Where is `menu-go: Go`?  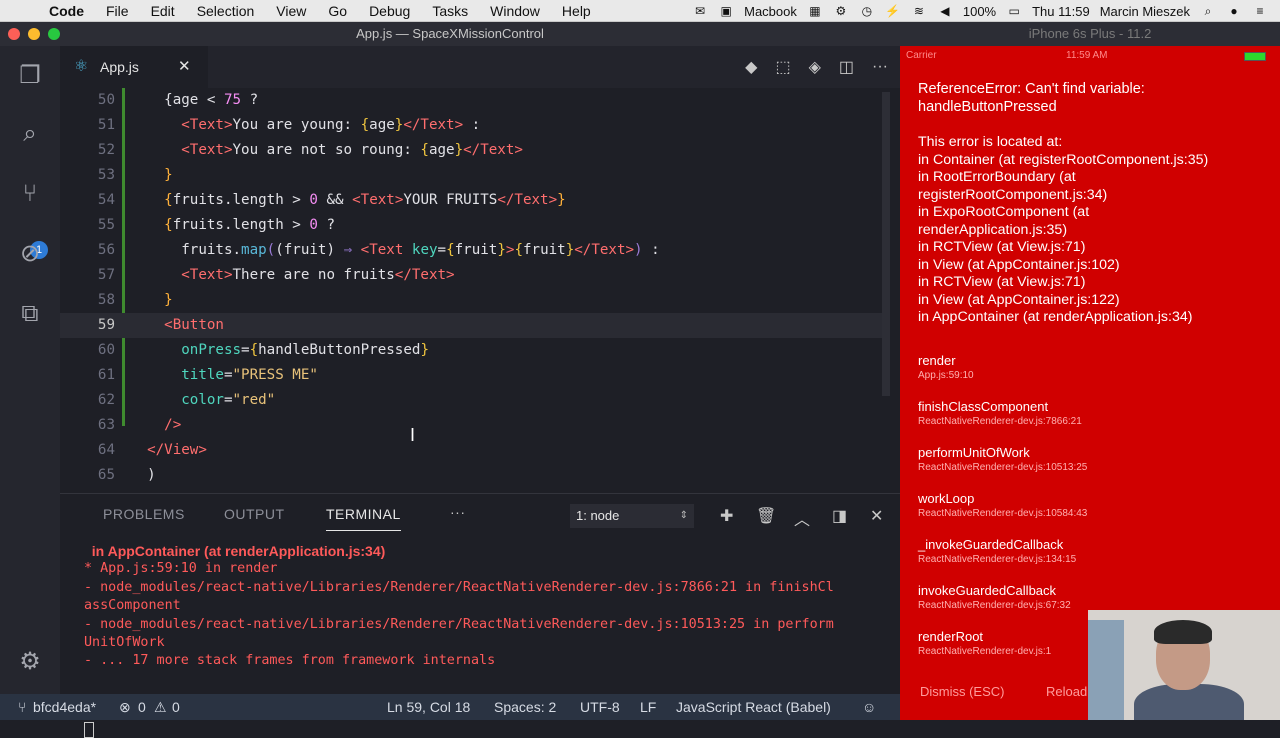
menu-go: Go is located at coordinates (337, 11).